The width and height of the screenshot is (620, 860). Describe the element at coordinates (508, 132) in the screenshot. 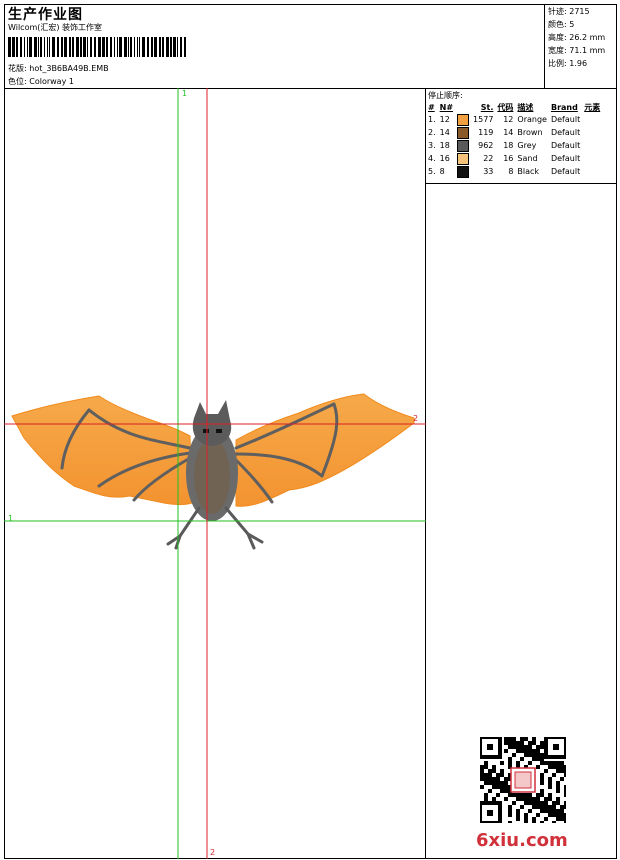

I see `row-code: 14` at that location.